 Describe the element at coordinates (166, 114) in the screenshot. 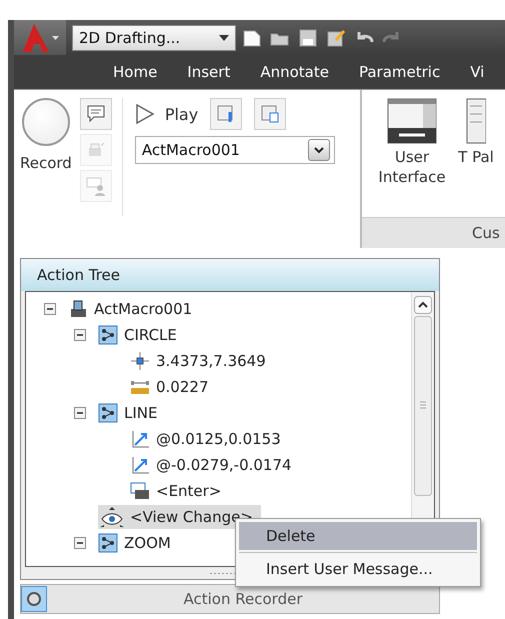

I see `play-button: Play` at that location.